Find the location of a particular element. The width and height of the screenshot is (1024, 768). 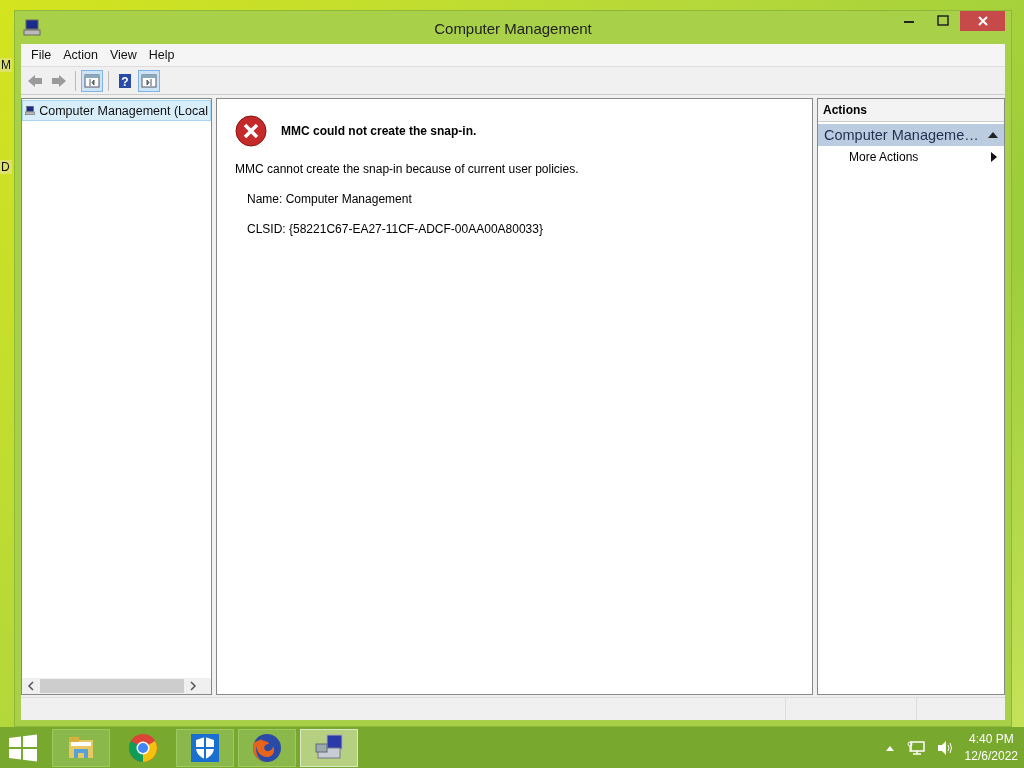

action-item: More Actions is located at coordinates (911, 157).